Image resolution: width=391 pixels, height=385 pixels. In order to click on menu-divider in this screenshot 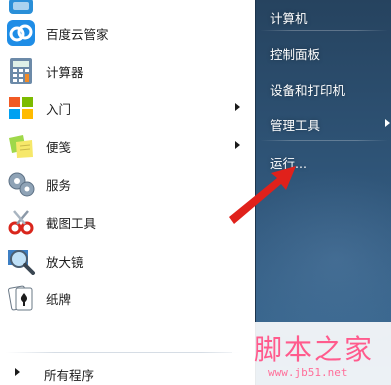, I will do `click(128, 352)`.